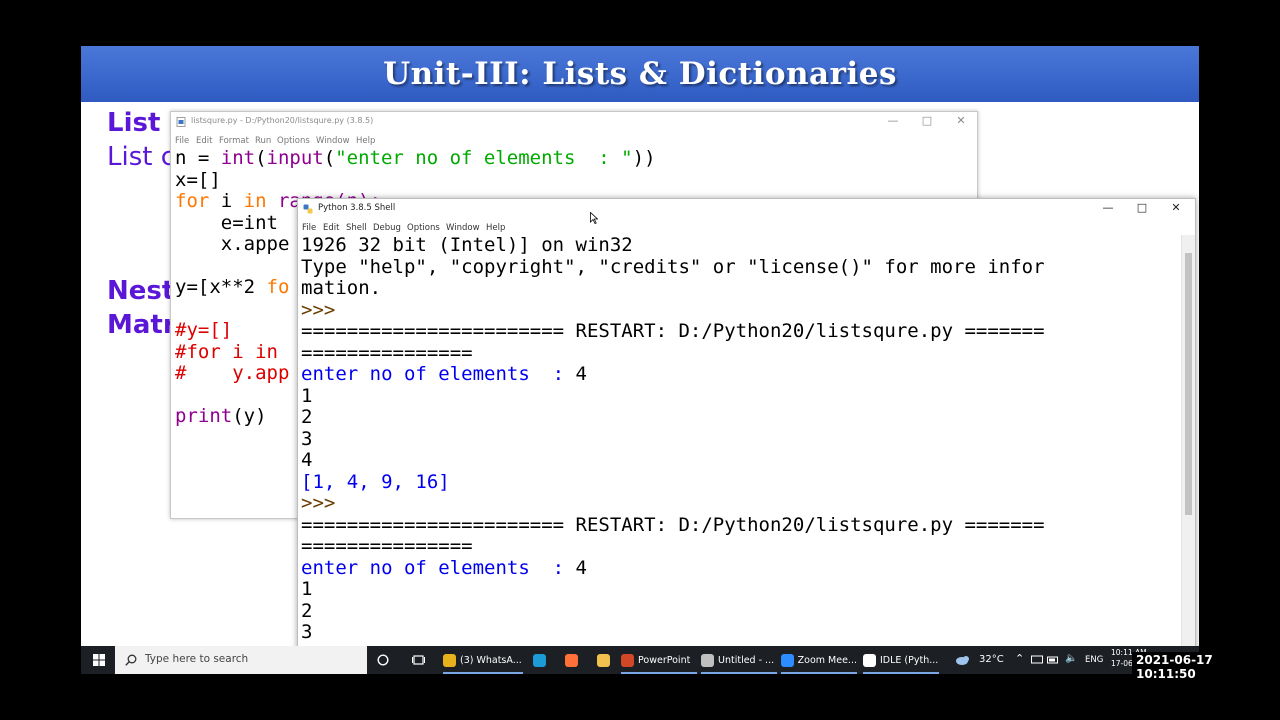 Image resolution: width=1280 pixels, height=720 pixels. What do you see at coordinates (594, 218) in the screenshot?
I see `mouse-cursor-icon` at bounding box center [594, 218].